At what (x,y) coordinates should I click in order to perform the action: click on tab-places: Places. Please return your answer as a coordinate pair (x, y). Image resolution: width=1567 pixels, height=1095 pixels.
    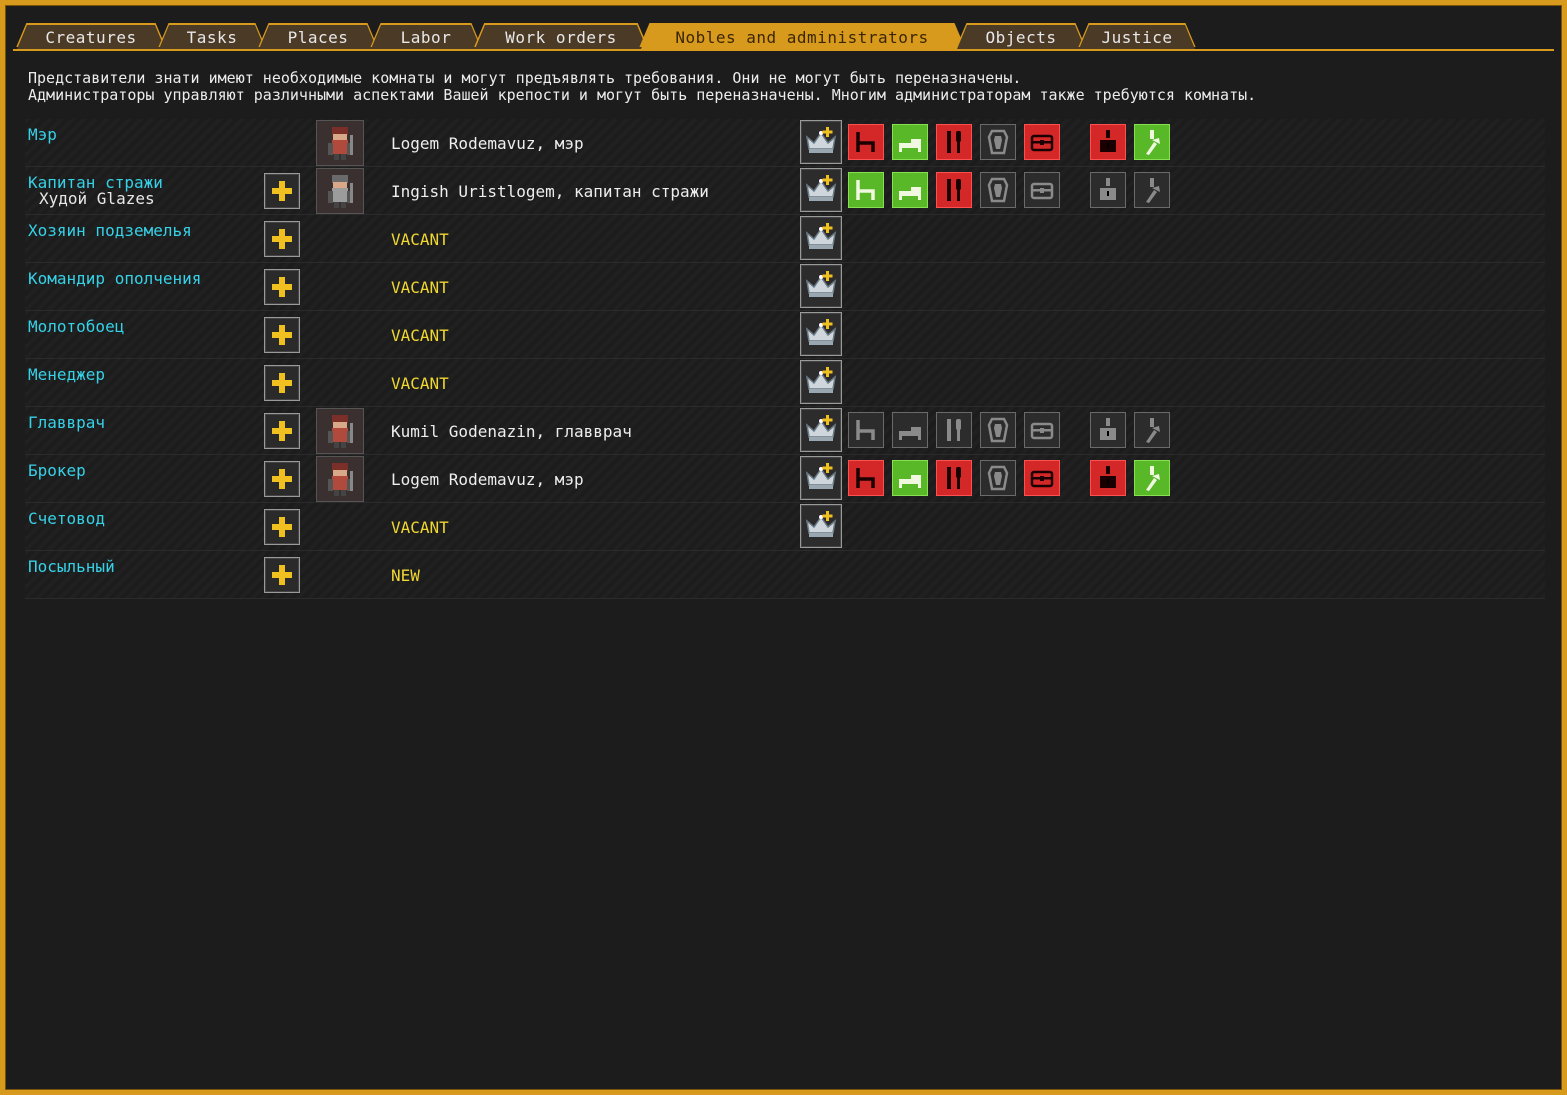
    Looking at the image, I should click on (318, 37).